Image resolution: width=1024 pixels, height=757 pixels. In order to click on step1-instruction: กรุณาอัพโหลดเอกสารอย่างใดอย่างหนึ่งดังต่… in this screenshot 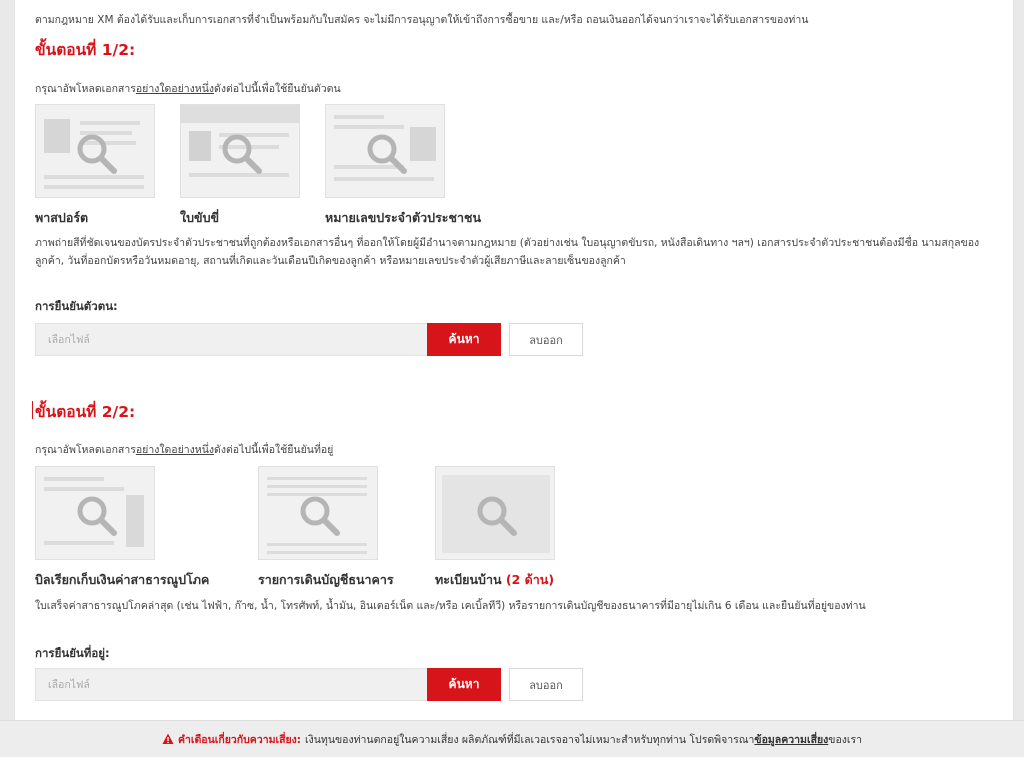, I will do `click(188, 89)`.